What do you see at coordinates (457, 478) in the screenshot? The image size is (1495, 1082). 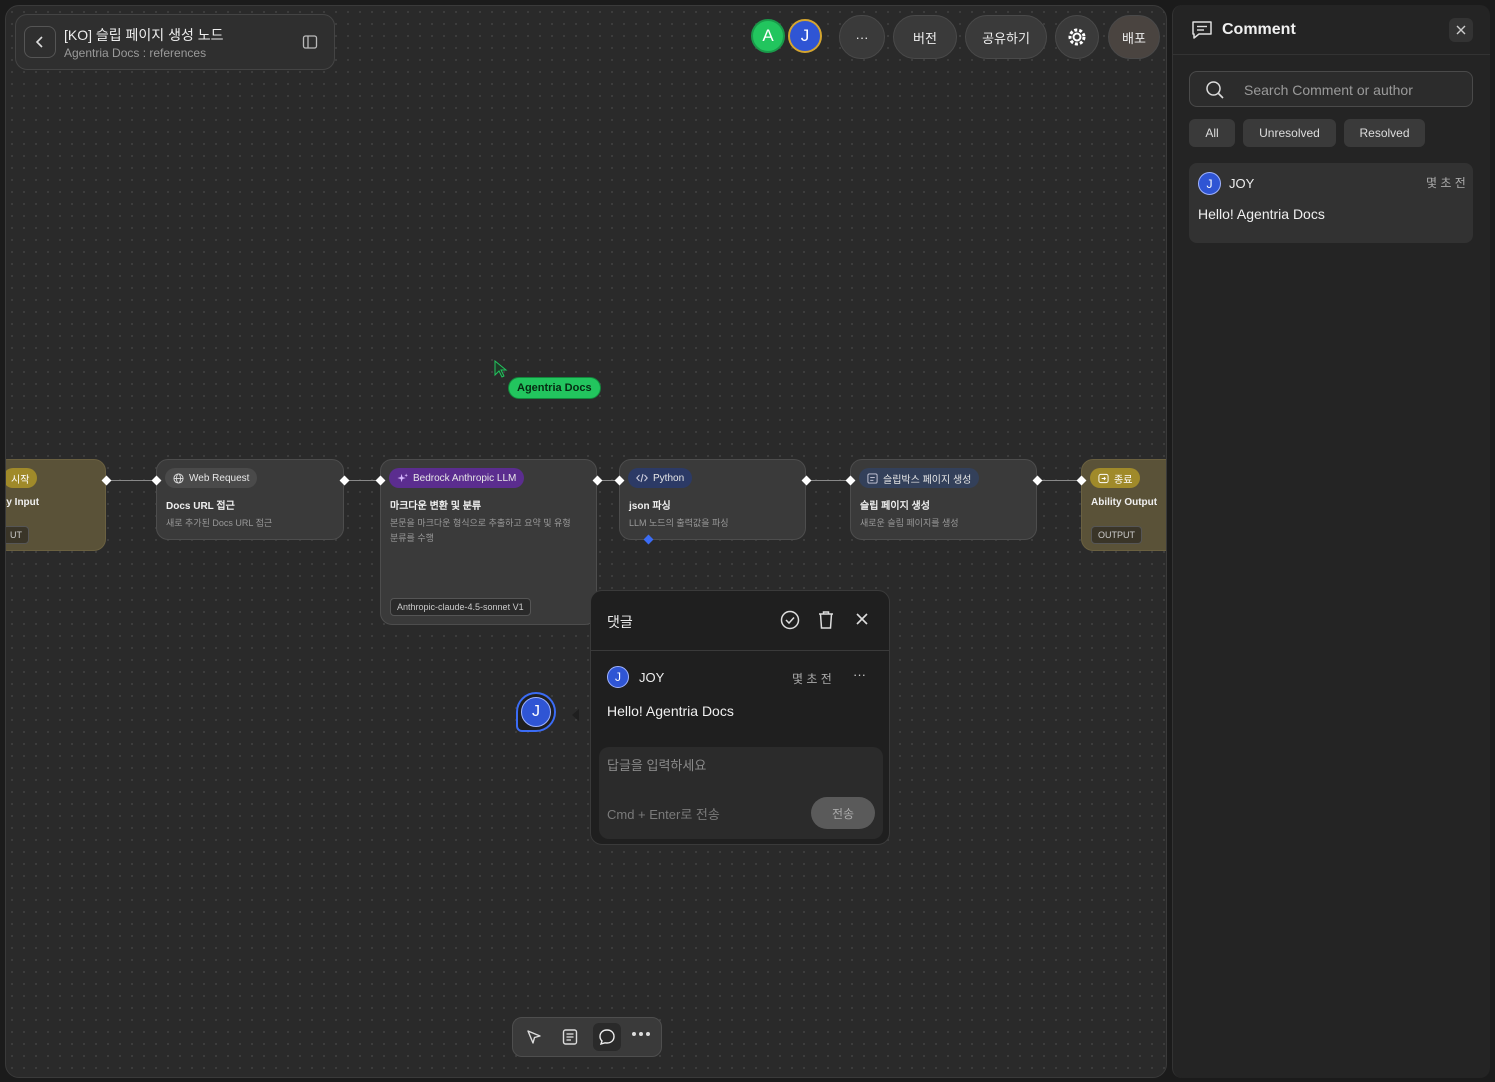 I see `node-tag: Bedrock Anthropic LLM` at bounding box center [457, 478].